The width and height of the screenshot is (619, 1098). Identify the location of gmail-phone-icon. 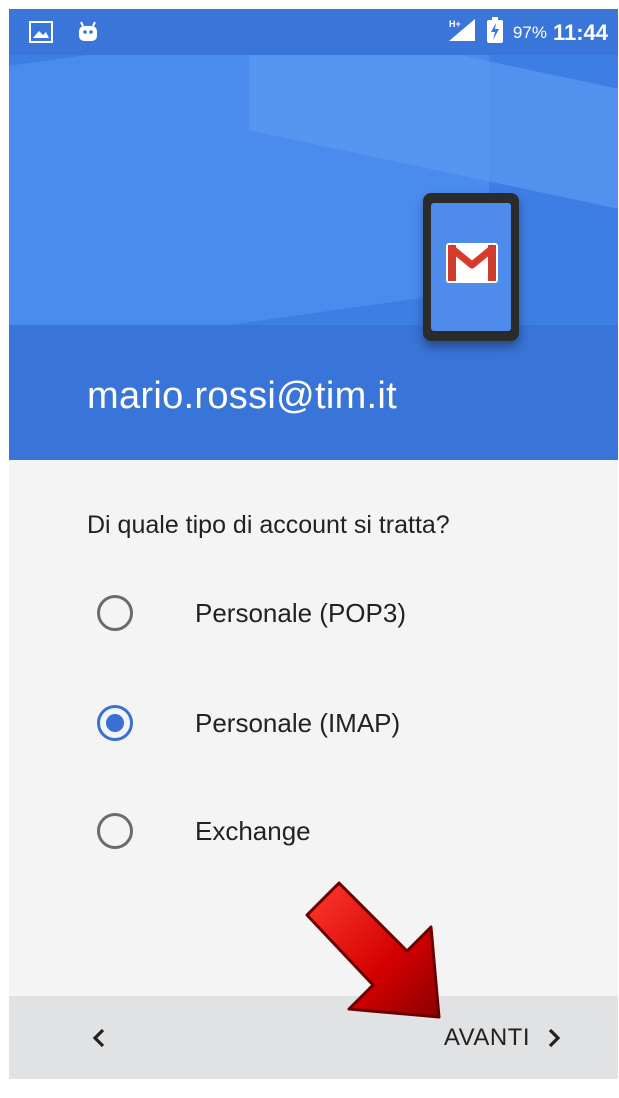
(471, 267).